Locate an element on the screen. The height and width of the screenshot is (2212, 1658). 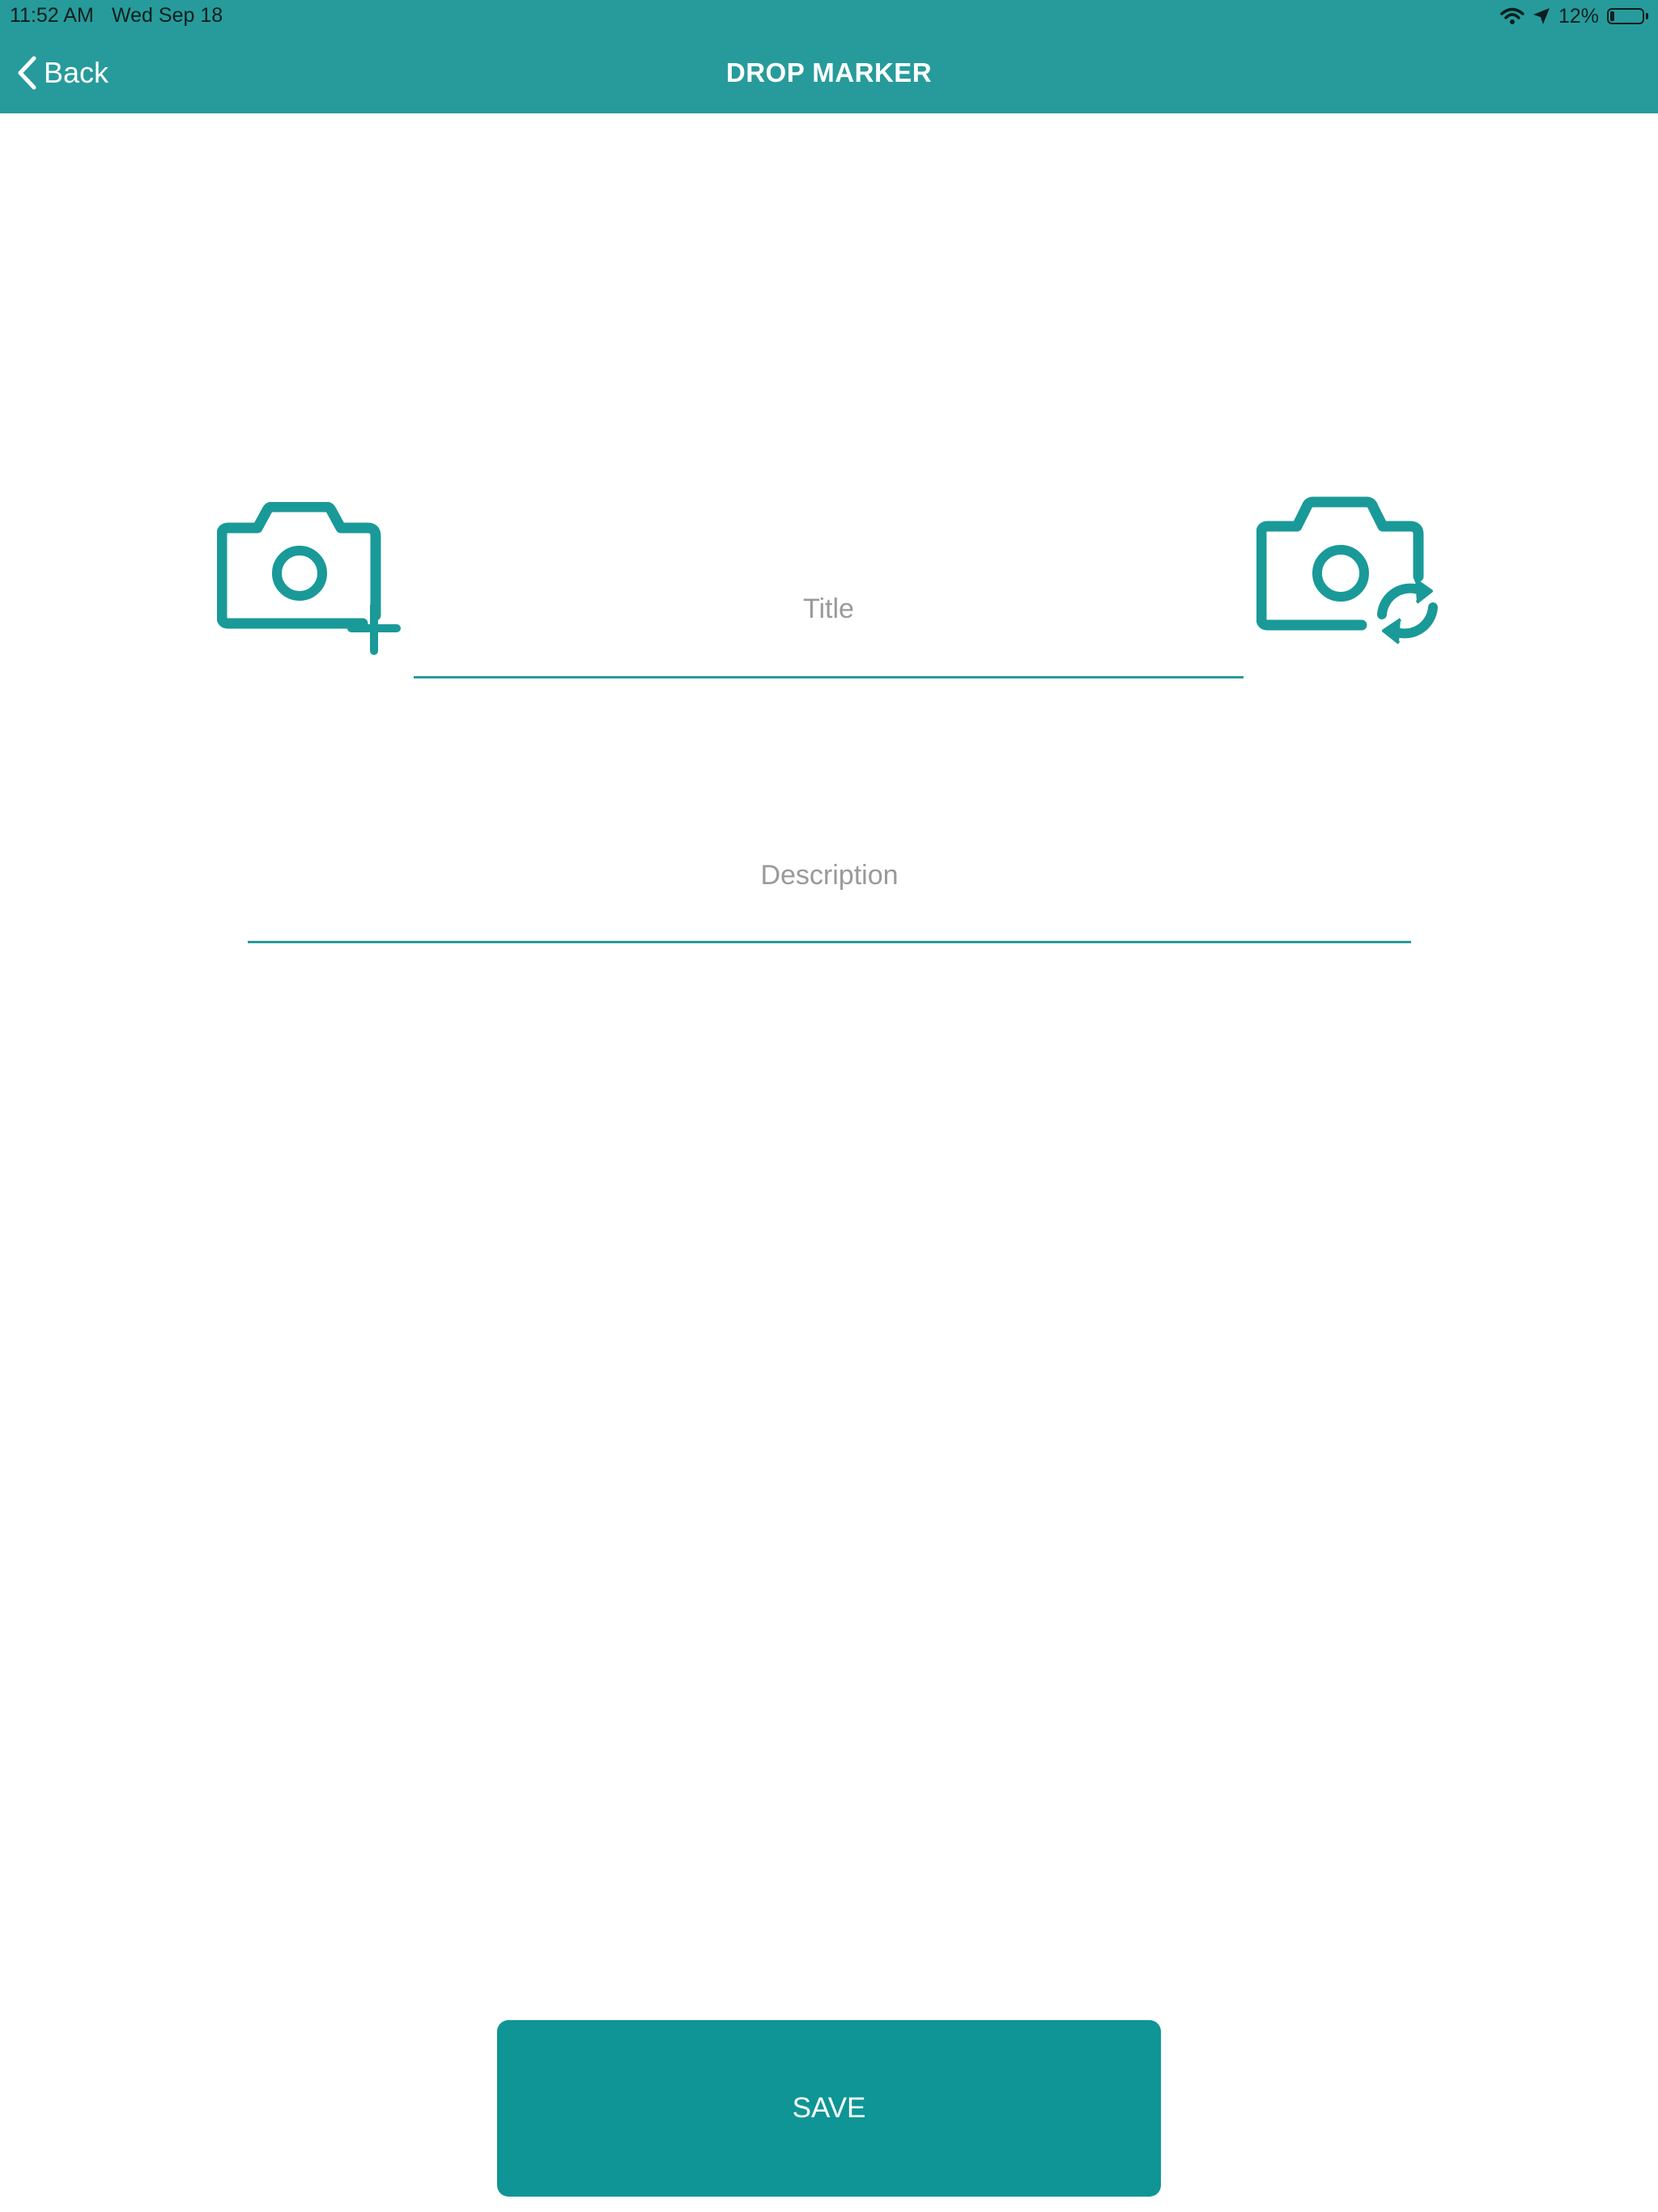
camera-plus-icon is located at coordinates (308, 578).